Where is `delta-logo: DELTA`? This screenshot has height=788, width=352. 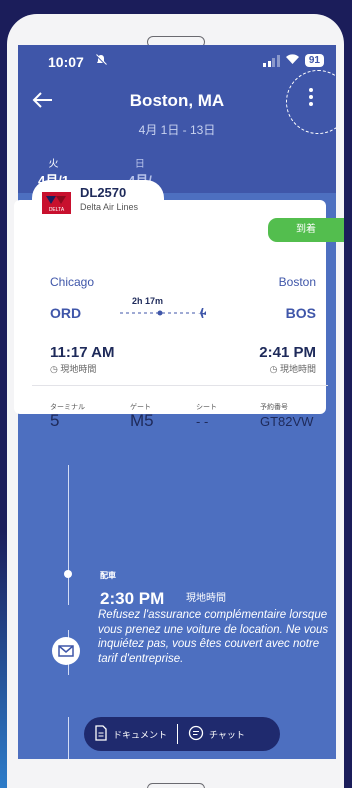 delta-logo: DELTA is located at coordinates (56, 203).